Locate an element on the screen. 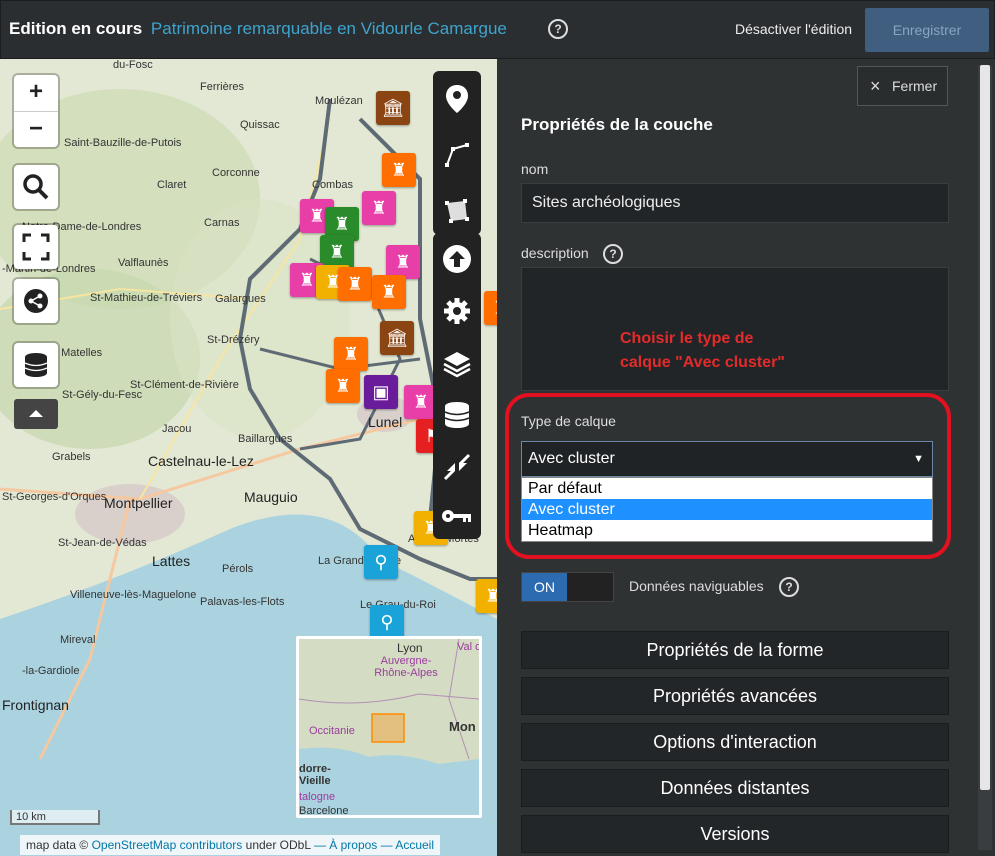  zoom-out-button: − is located at coordinates (36, 130).